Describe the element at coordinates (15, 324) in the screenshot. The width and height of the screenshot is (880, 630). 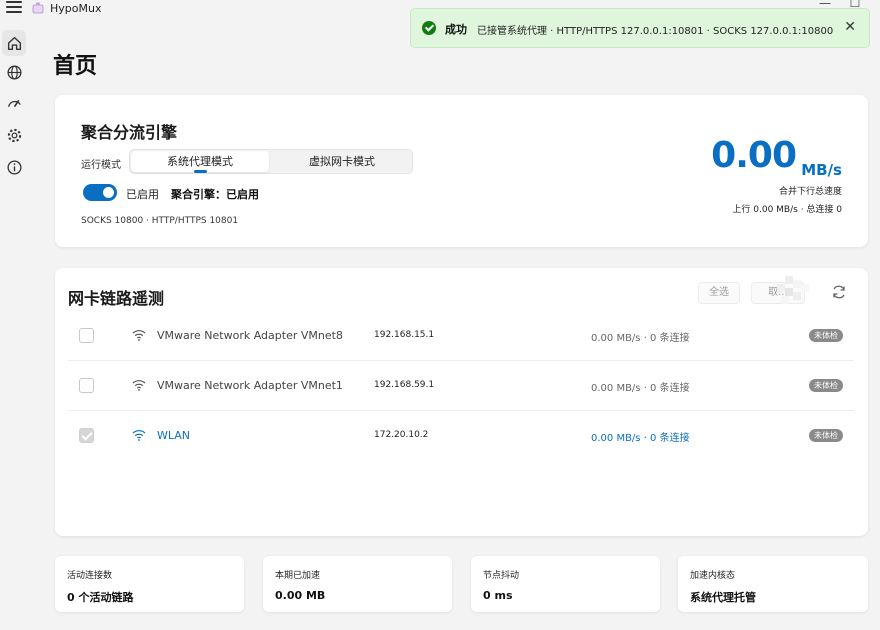
I see `sidebar` at that location.